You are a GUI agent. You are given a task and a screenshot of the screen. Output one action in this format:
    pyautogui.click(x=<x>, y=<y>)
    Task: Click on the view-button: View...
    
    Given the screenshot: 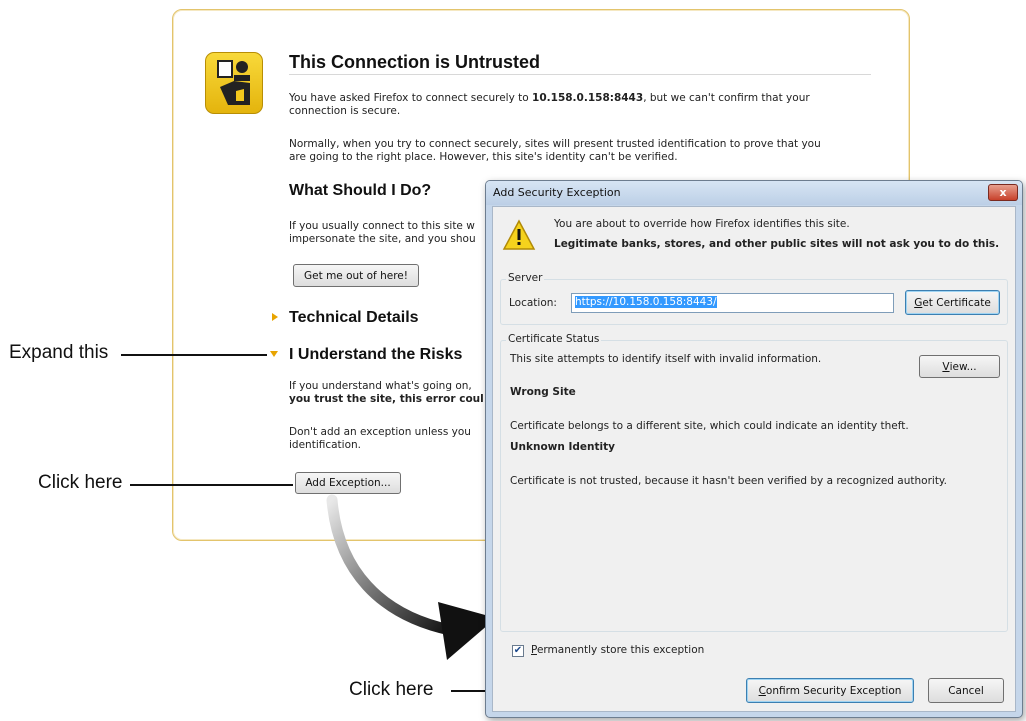 What is the action you would take?
    pyautogui.click(x=959, y=366)
    